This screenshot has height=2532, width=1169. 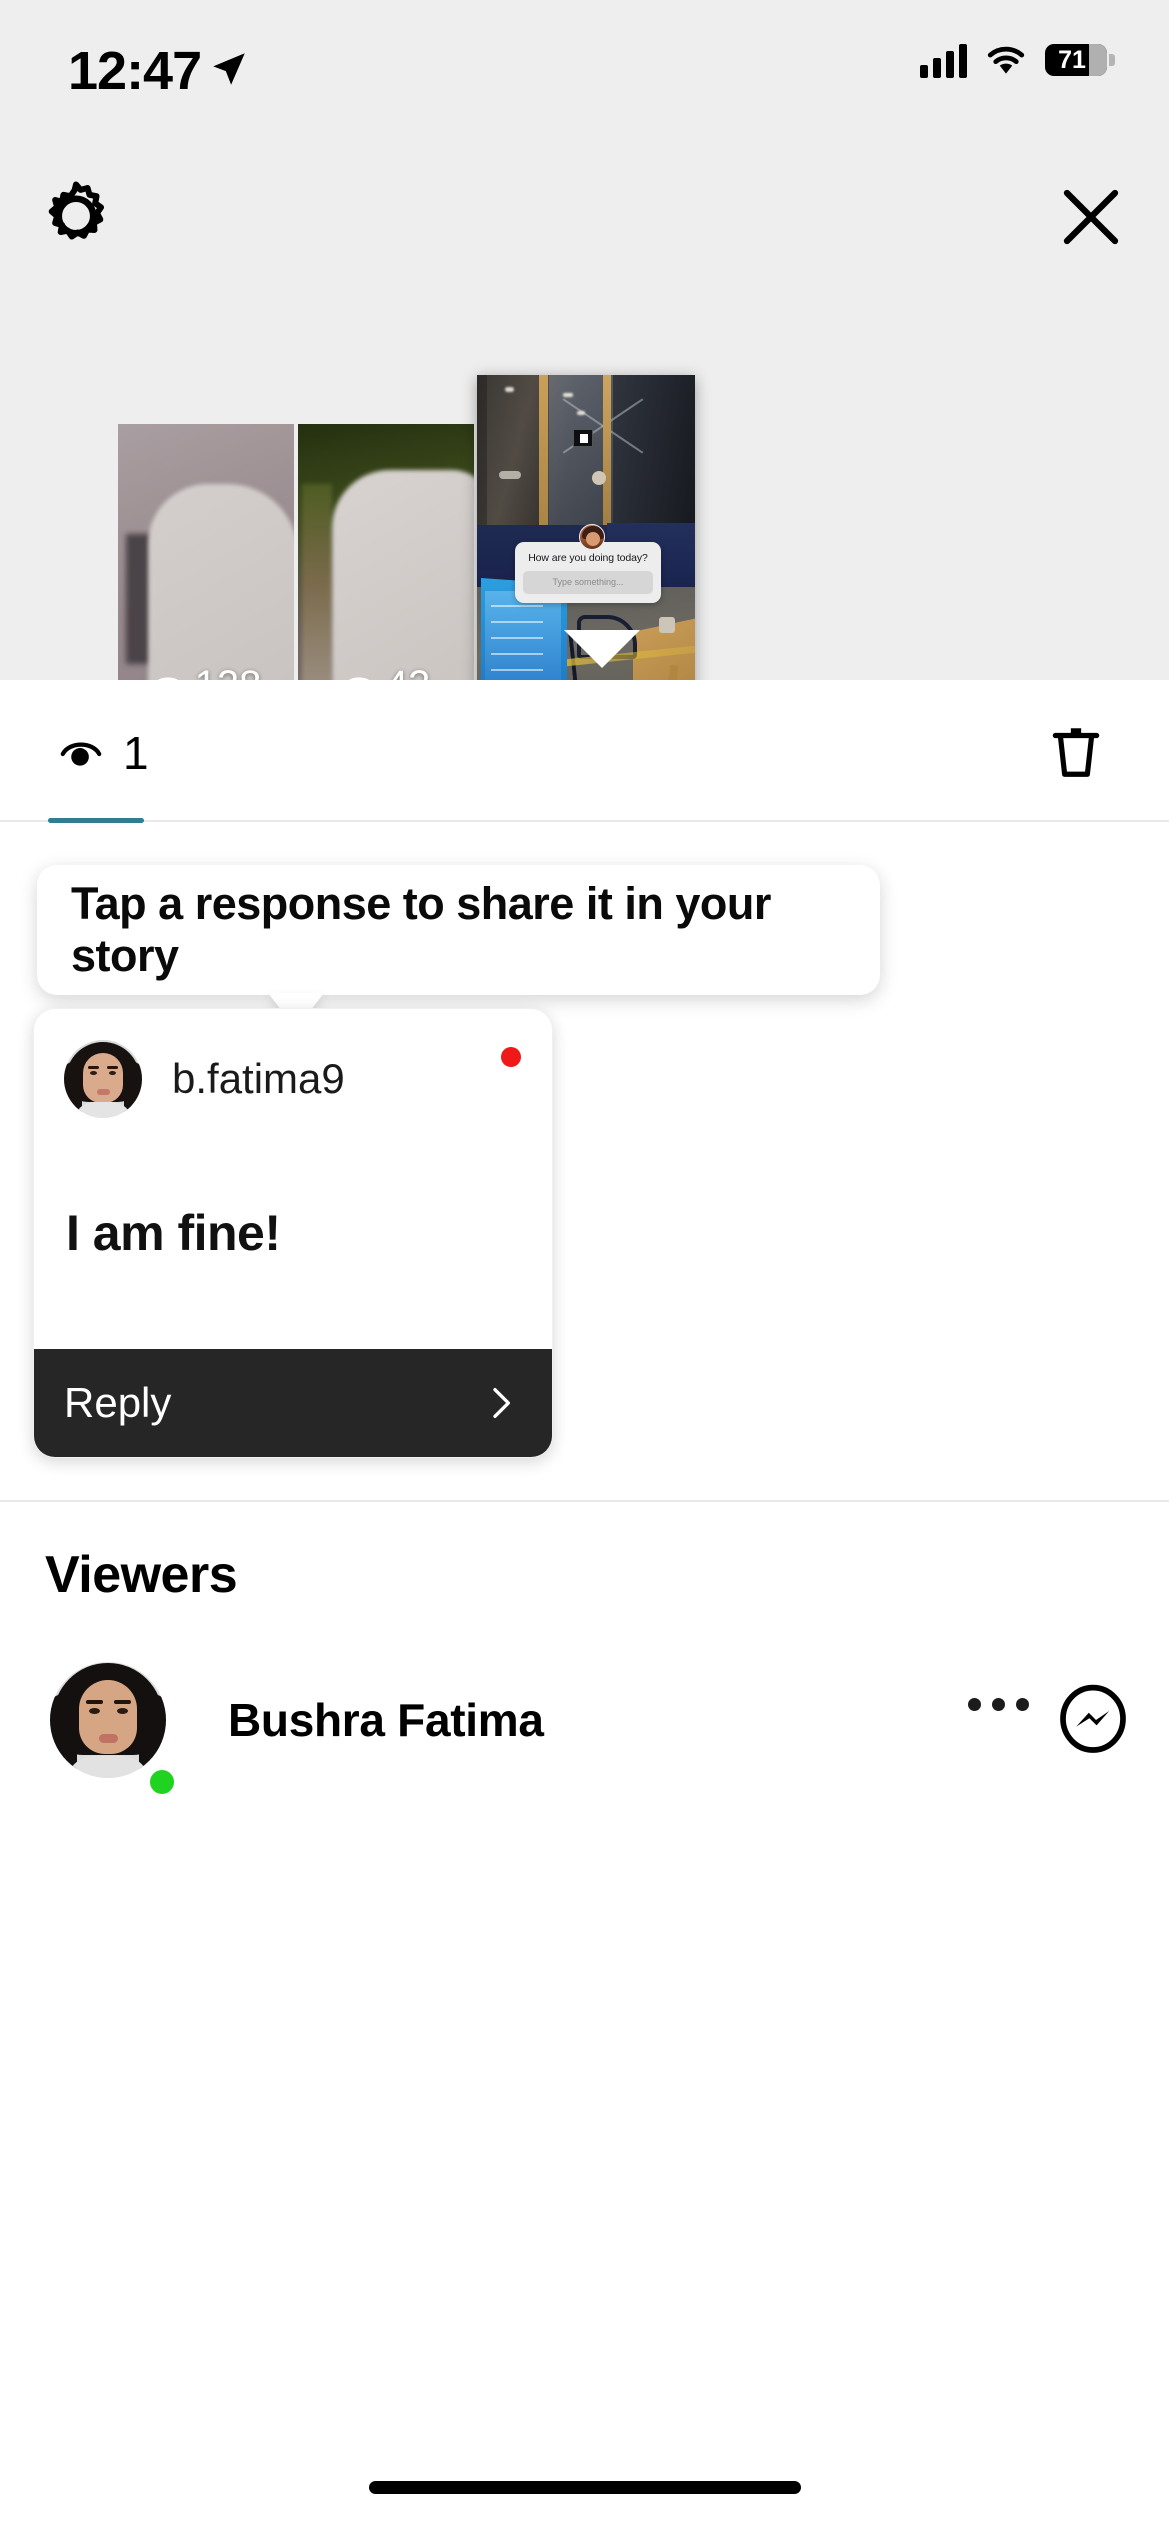 What do you see at coordinates (511, 1057) in the screenshot?
I see `unread-indicator-dot` at bounding box center [511, 1057].